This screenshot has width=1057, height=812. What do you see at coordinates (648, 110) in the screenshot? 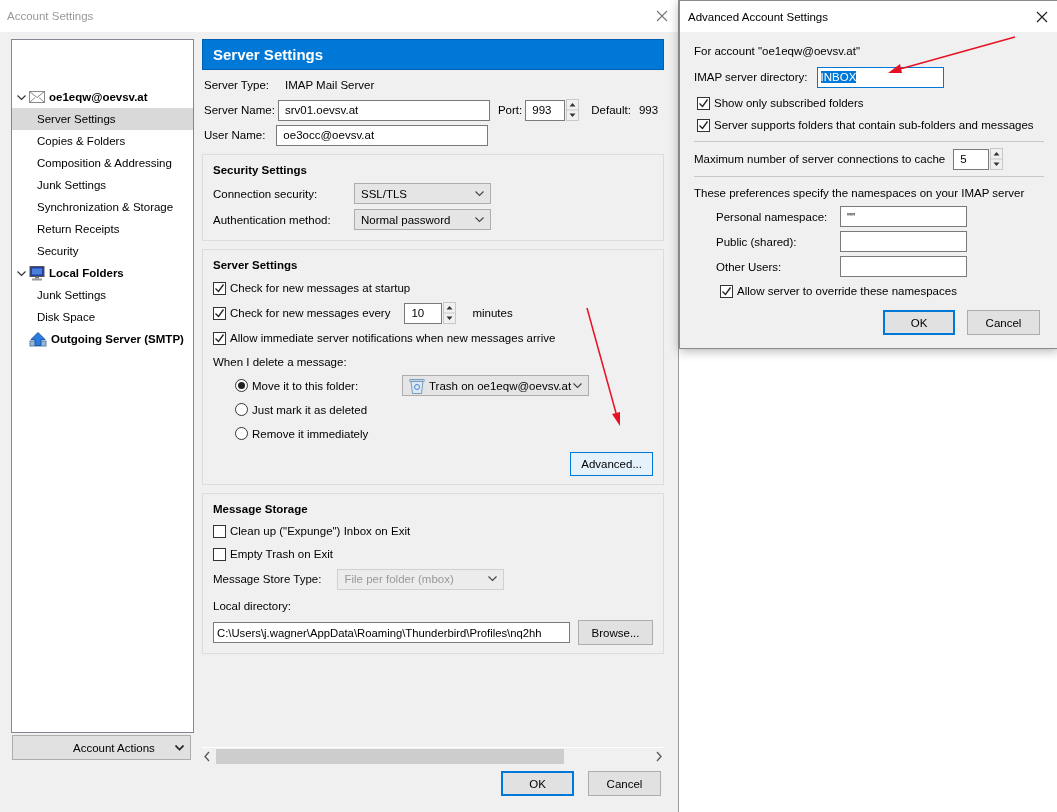
I see `default-port-text: 993` at bounding box center [648, 110].